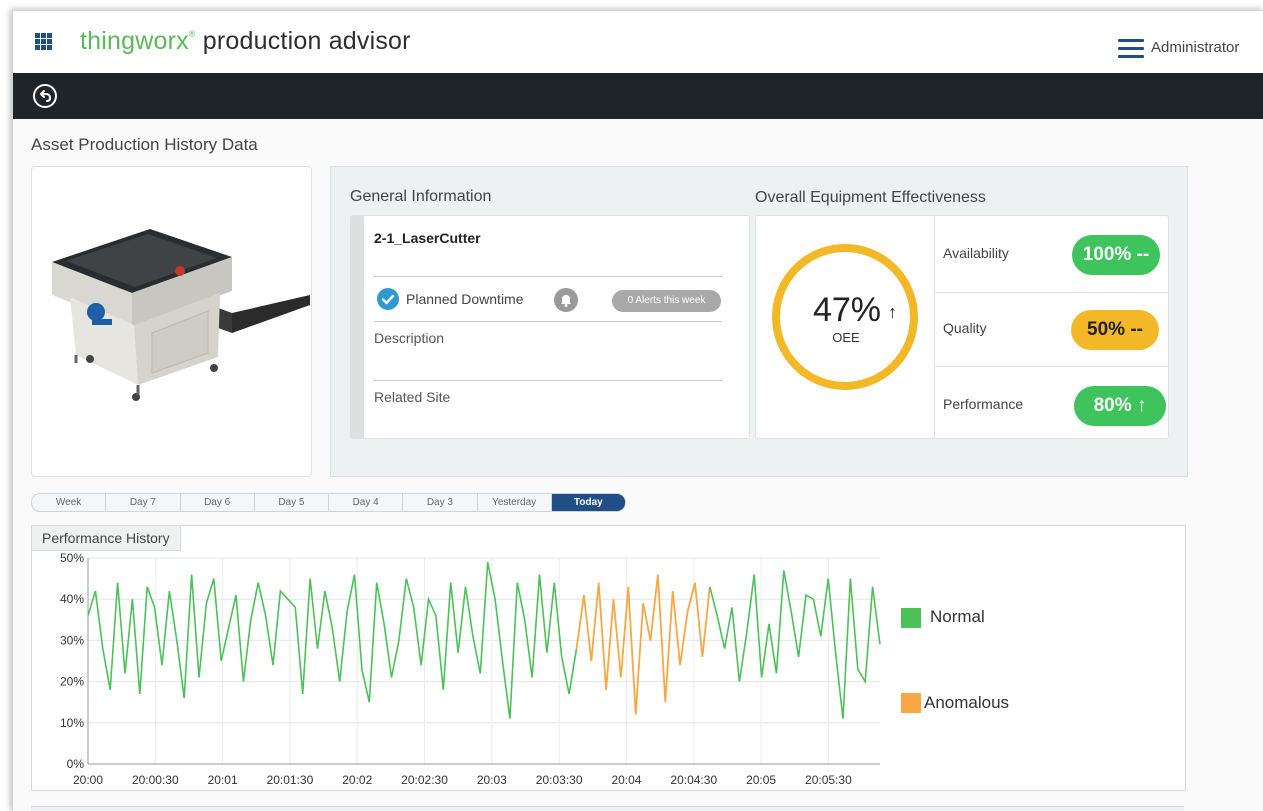 This screenshot has width=1263, height=811. I want to click on legend-anomalous-swatch, so click(911, 703).